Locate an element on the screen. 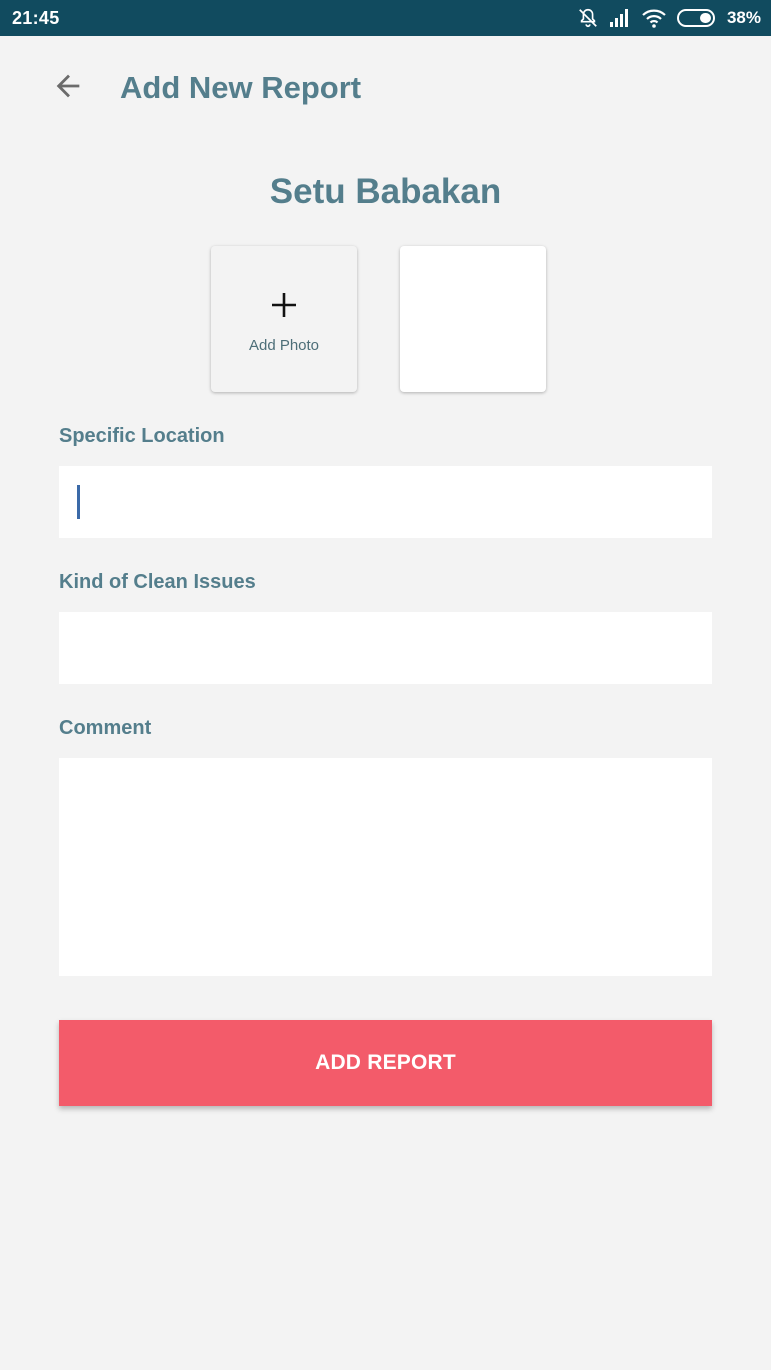 This screenshot has height=1370, width=771. comment-input is located at coordinates (385, 867).